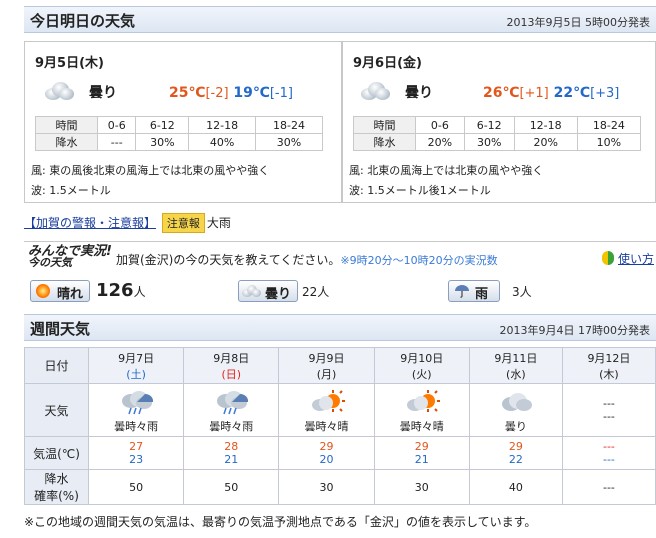  Describe the element at coordinates (421, 374) in the screenshot. I see `day-of-week: (火)` at that location.